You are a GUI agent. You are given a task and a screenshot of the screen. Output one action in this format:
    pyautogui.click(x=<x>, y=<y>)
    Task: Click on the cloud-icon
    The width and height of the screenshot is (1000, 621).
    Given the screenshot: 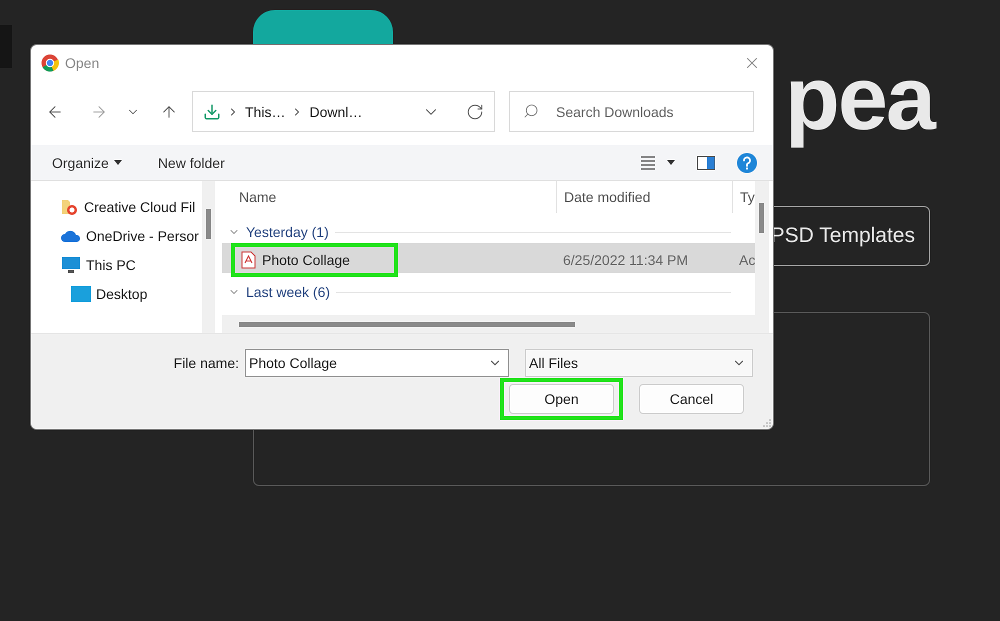 What is the action you would take?
    pyautogui.click(x=71, y=236)
    